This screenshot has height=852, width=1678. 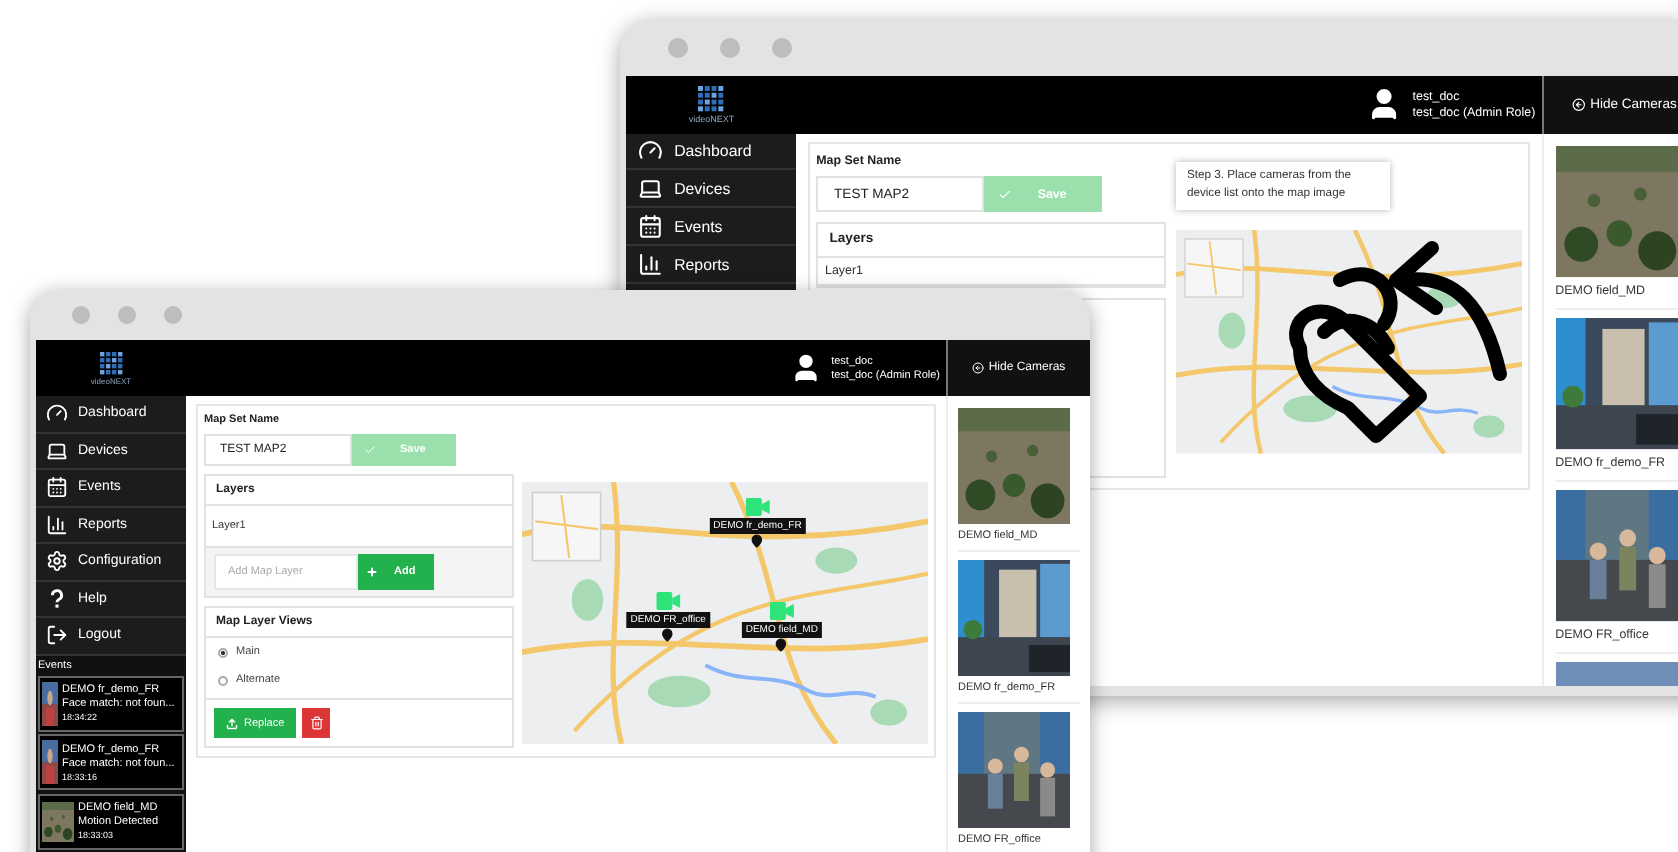 I want to click on trash-icon, so click(x=316, y=723).